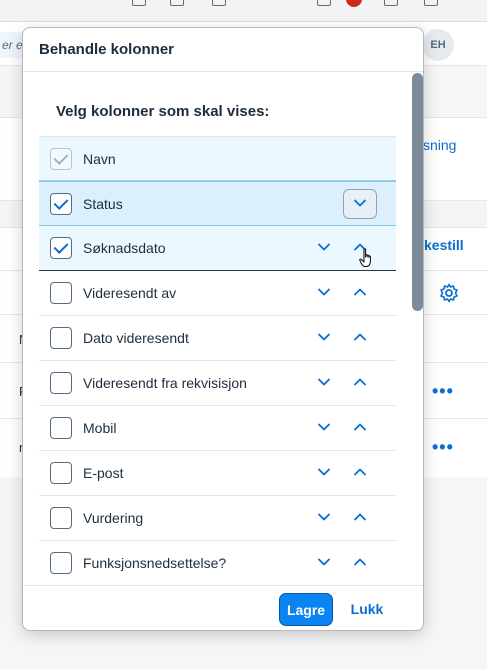 The image size is (487, 669). I want to click on notification-badge, so click(354, 3).